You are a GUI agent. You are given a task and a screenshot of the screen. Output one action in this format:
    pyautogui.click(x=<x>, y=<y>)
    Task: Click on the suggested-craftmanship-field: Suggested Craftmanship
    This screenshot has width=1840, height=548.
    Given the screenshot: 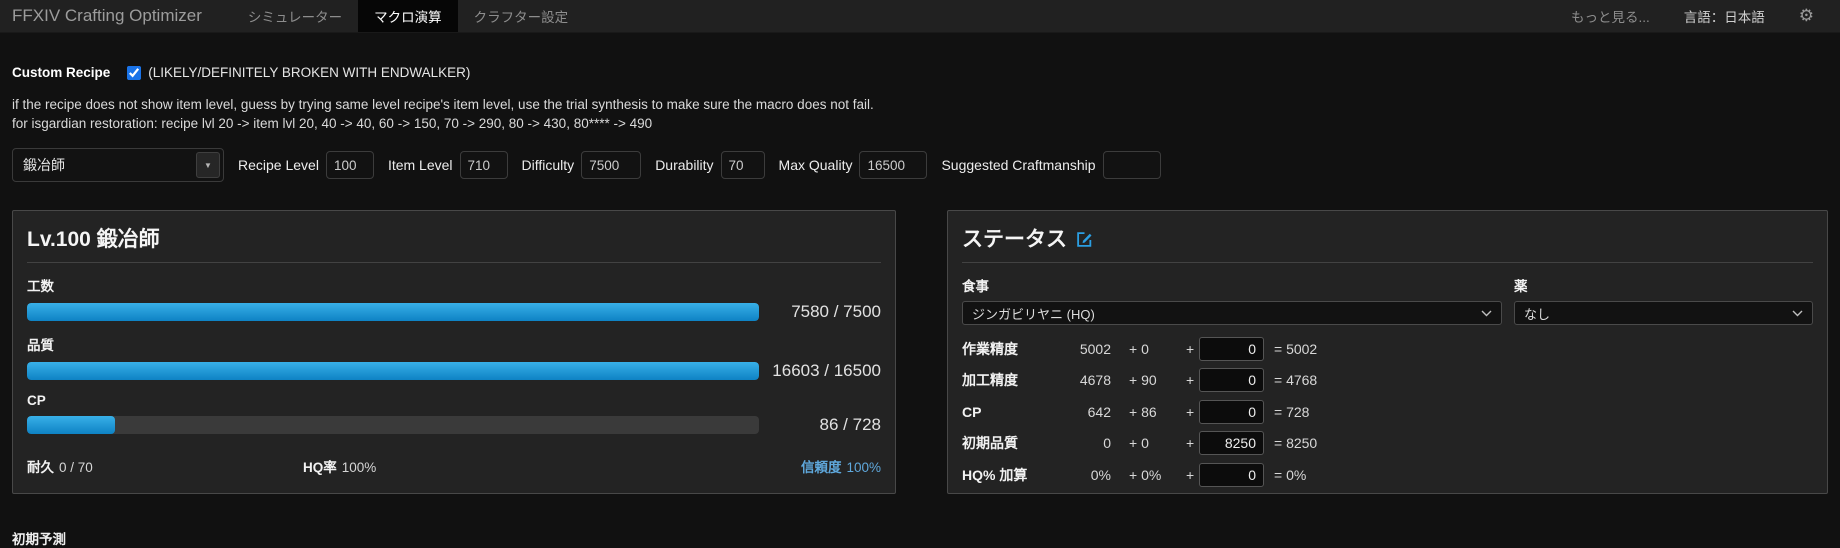 What is the action you would take?
    pyautogui.click(x=1051, y=165)
    